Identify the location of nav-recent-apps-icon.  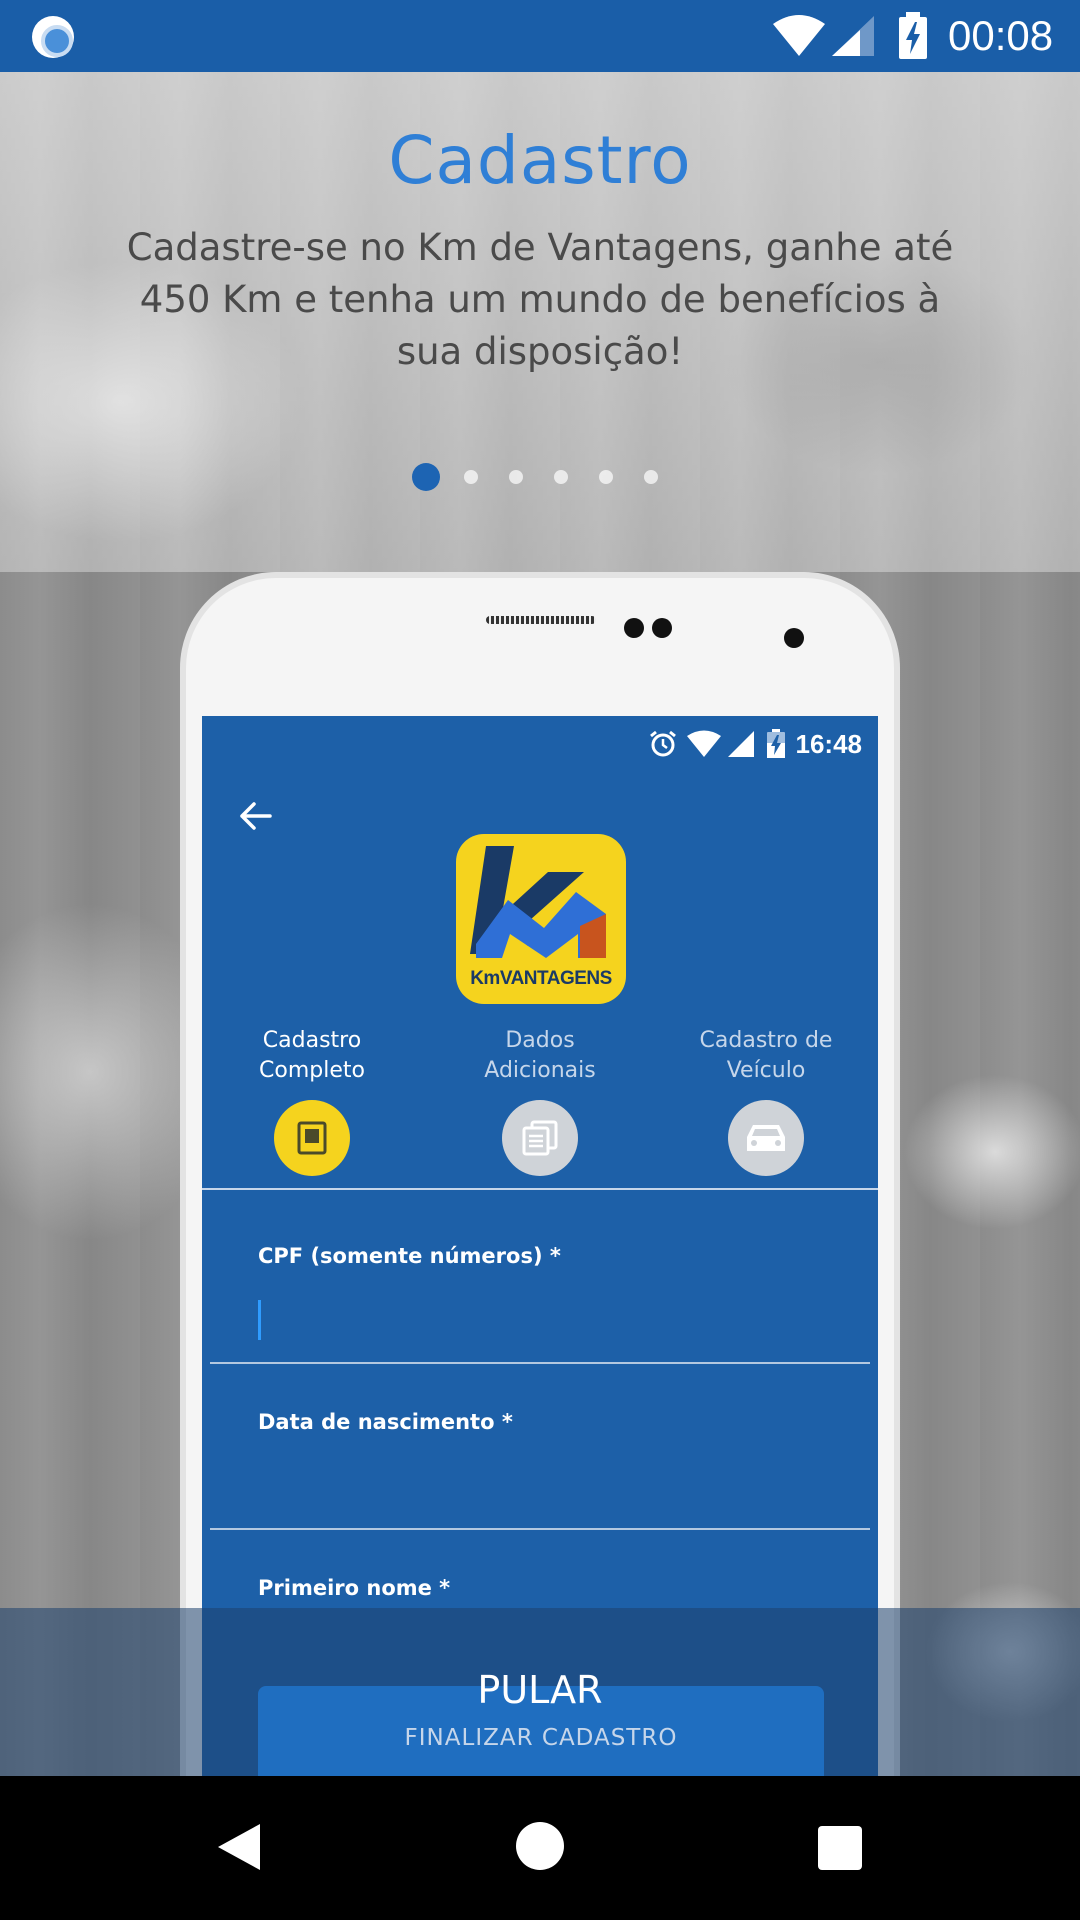
(840, 1848).